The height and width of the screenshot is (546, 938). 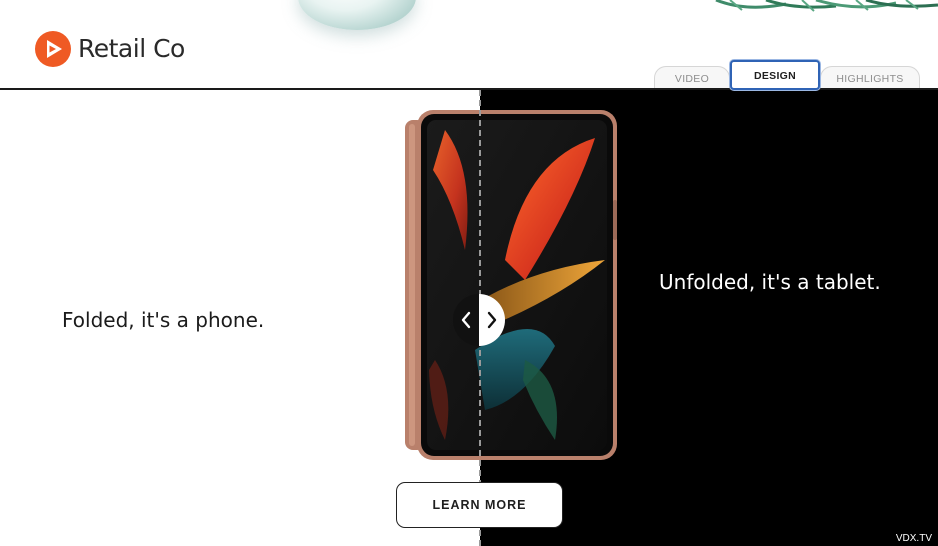 I want to click on decorative-orb, so click(x=357, y=15).